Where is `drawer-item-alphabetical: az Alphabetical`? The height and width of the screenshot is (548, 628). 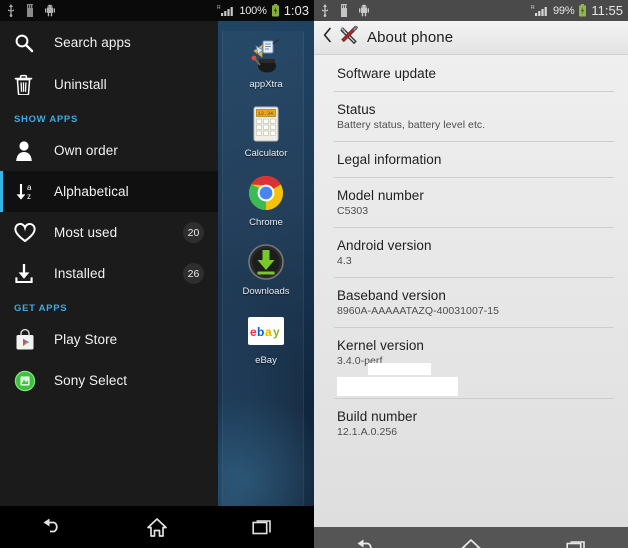
drawer-item-alphabetical: az Alphabetical is located at coordinates (109, 191).